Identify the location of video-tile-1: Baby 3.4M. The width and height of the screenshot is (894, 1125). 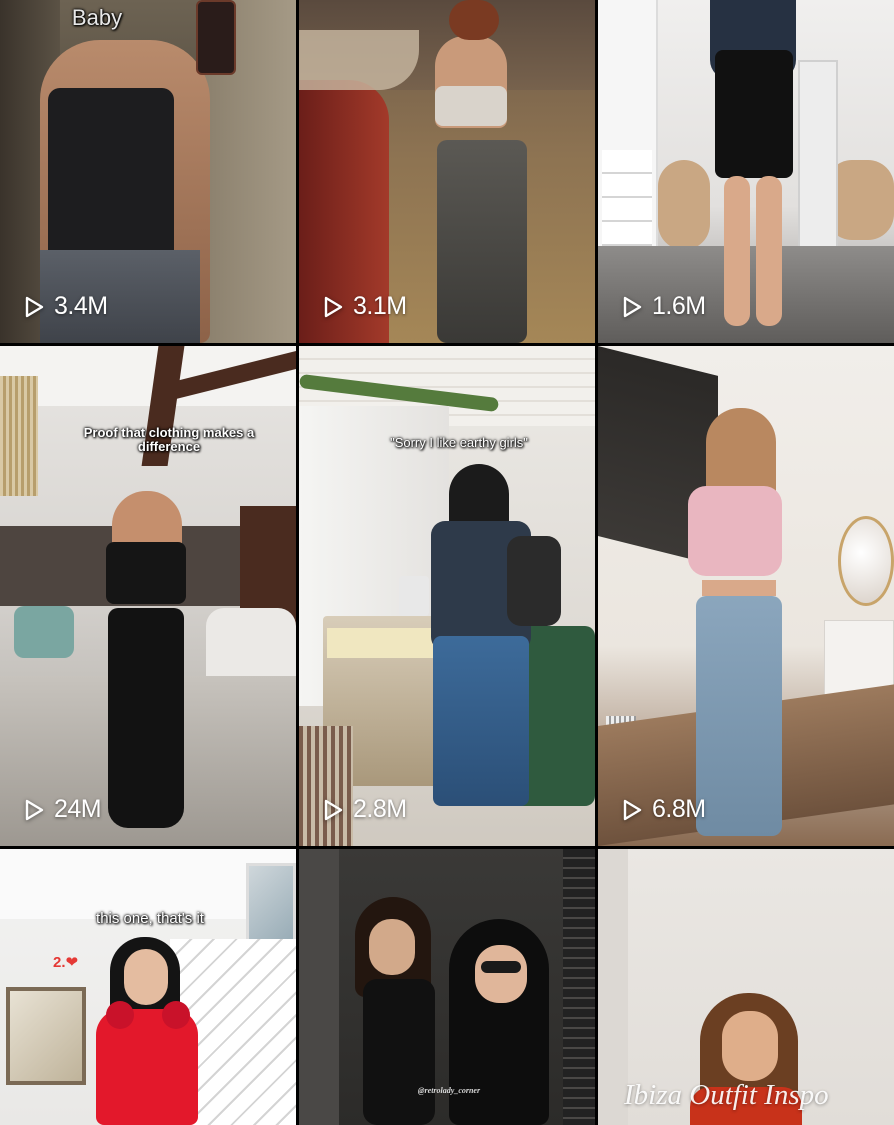
(148, 171).